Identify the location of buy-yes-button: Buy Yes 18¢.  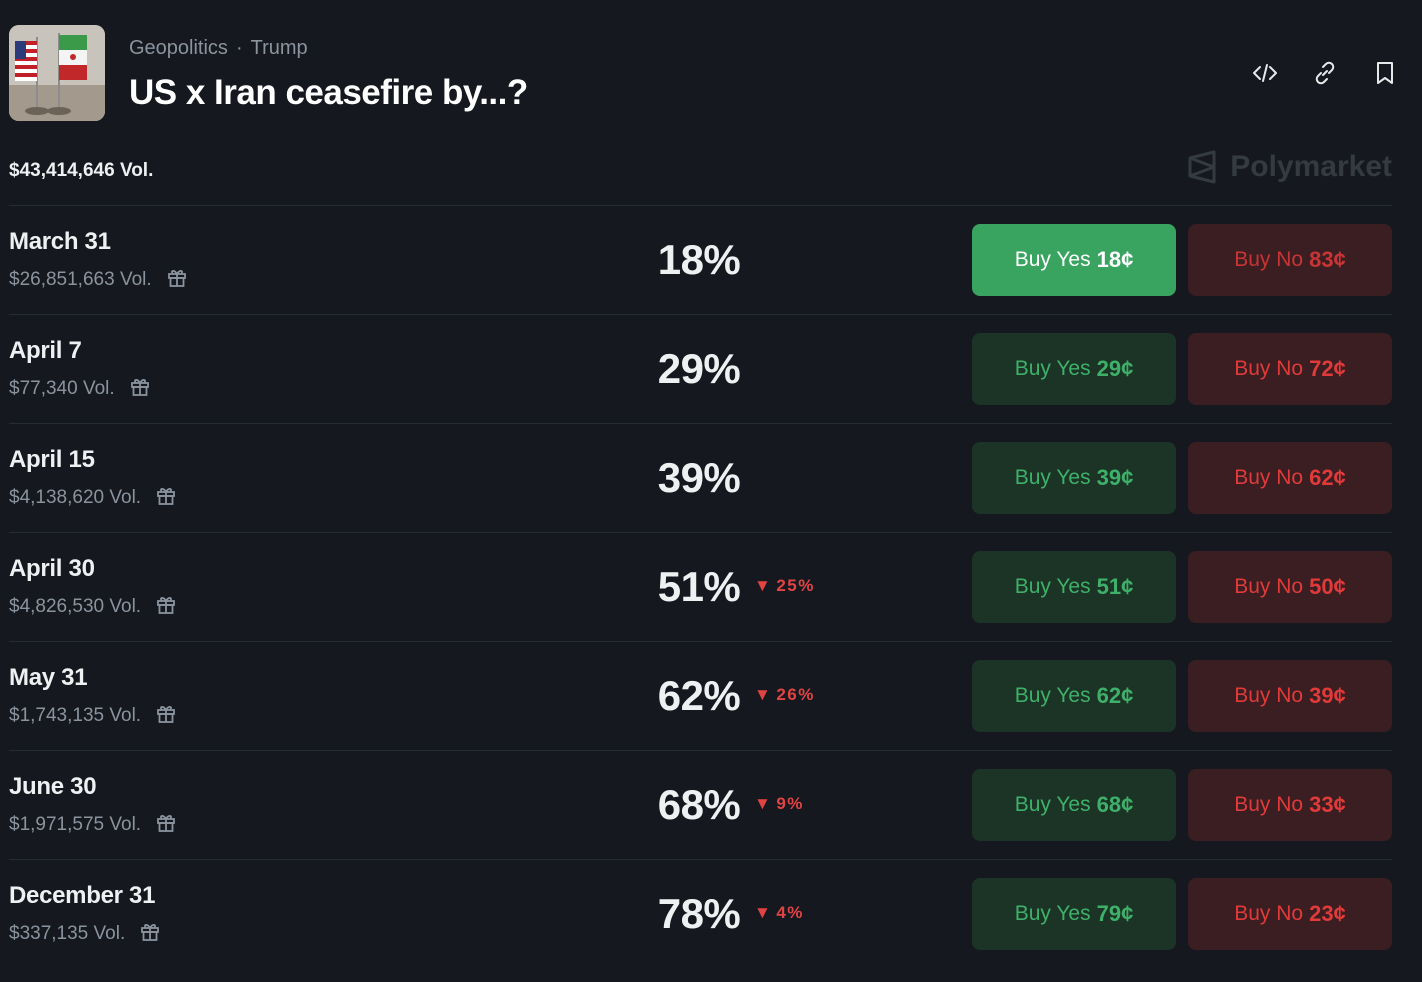
(1074, 260).